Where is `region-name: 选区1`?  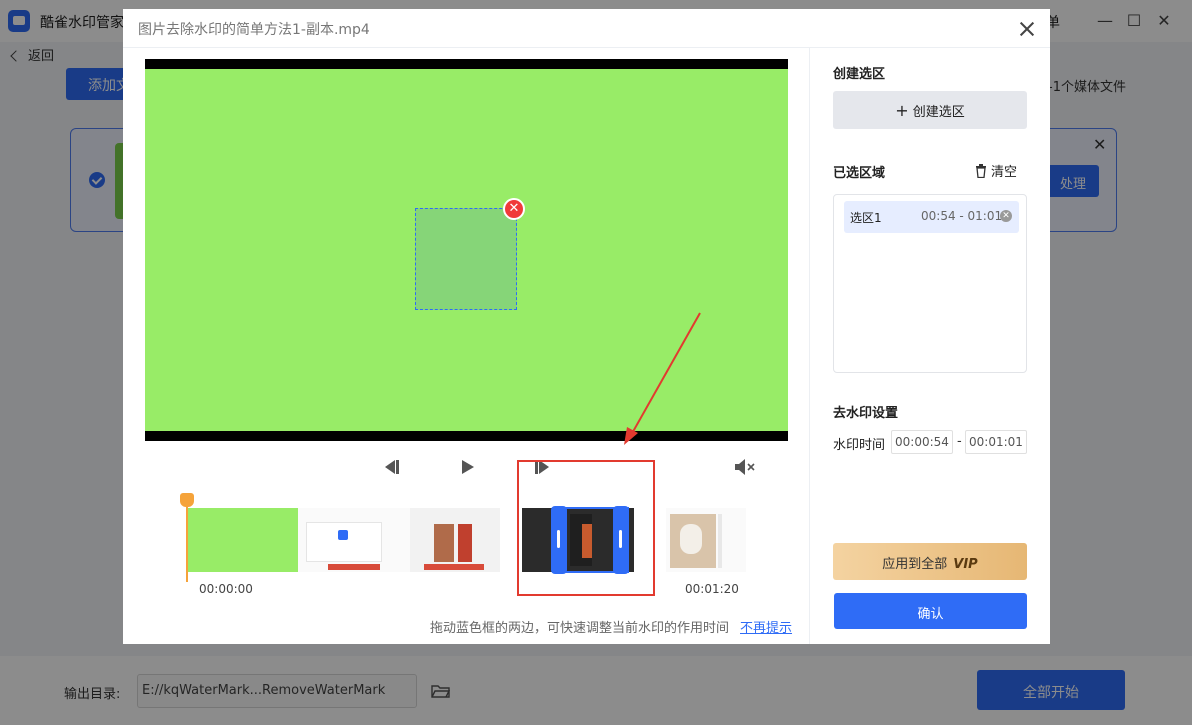 region-name: 选区1 is located at coordinates (866, 218).